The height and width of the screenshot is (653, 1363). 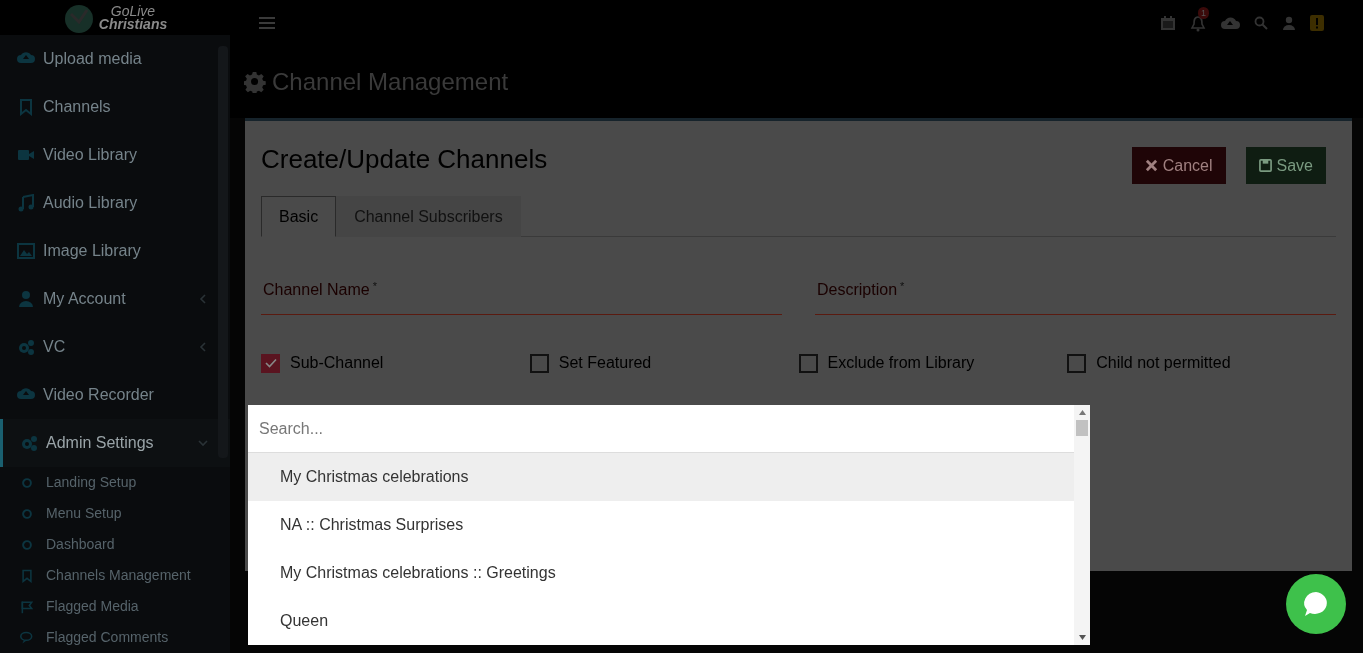 What do you see at coordinates (27, 606) in the screenshot?
I see `flag-icon` at bounding box center [27, 606].